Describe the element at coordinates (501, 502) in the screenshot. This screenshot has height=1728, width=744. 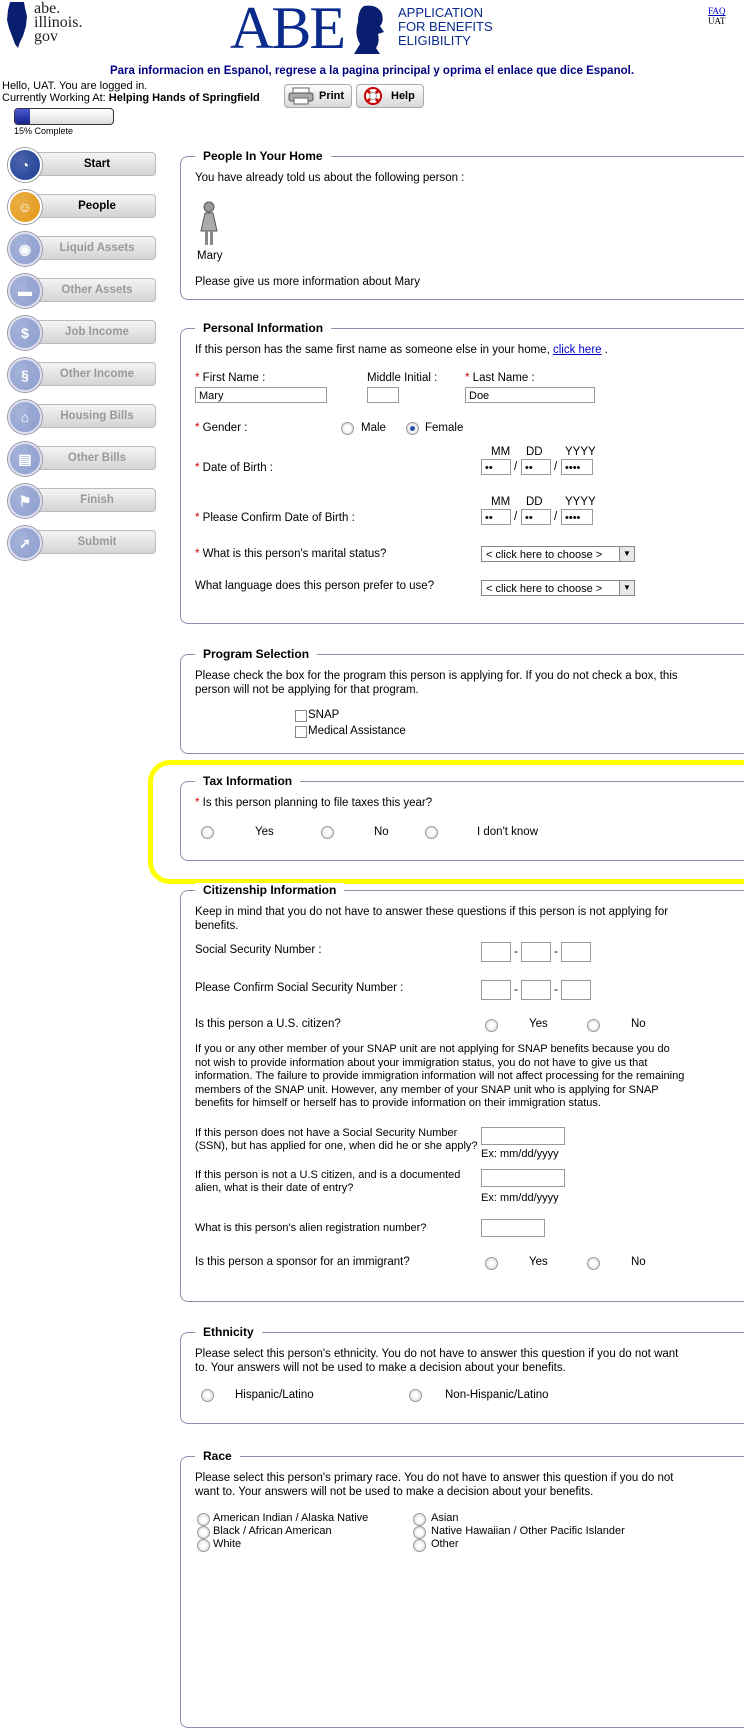
I see `confirm-dob-mm-header: MM` at that location.